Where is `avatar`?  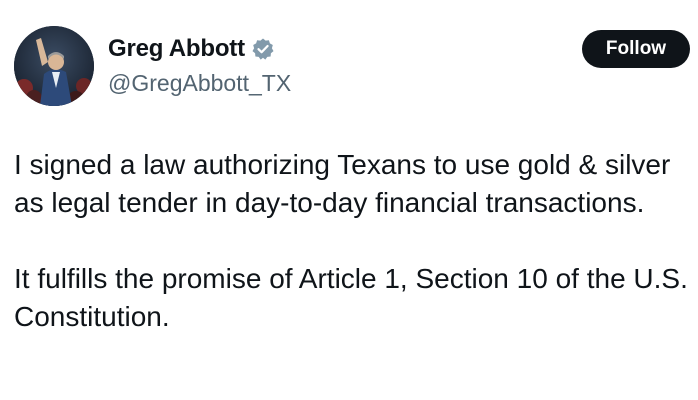 avatar is located at coordinates (54, 66).